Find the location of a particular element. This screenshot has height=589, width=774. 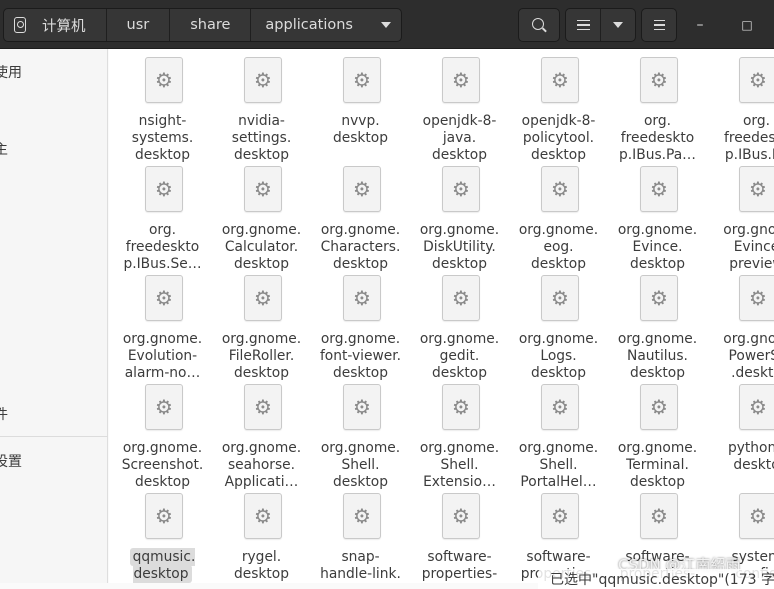

breadcrumb-label: share is located at coordinates (210, 25).